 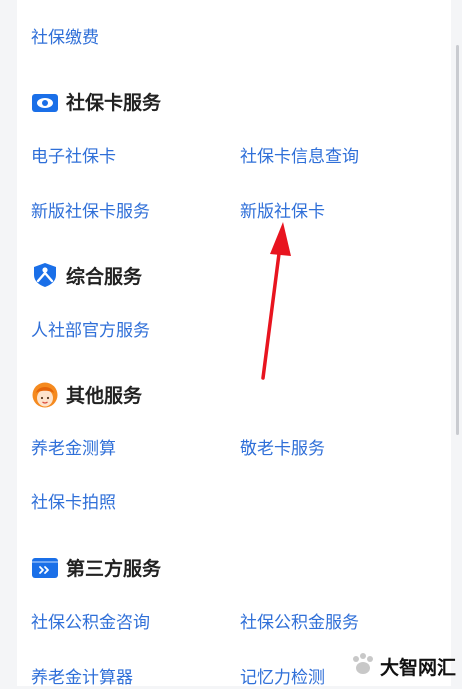 I want to click on person-shield-icon, so click(x=45, y=277).